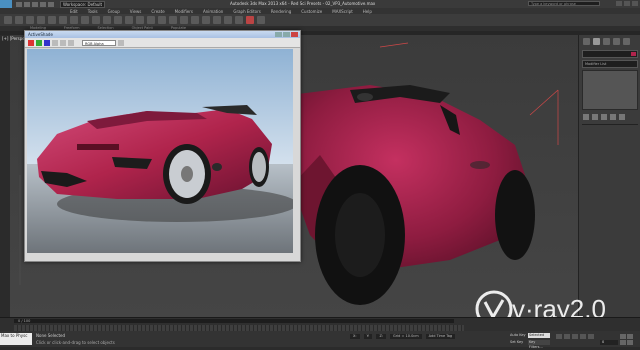  I want to click on modifier-list-dropdown: Modifier List, so click(610, 64).